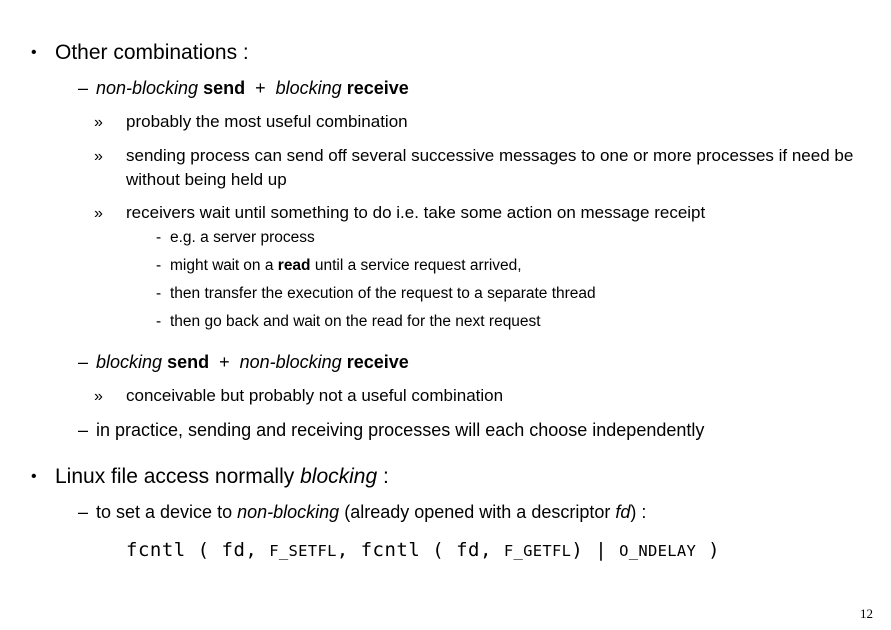  What do you see at coordinates (445, 362) in the screenshot?
I see `bullet-blocking-send-nonblocking-receive: – blocking send + non-blocking receive` at bounding box center [445, 362].